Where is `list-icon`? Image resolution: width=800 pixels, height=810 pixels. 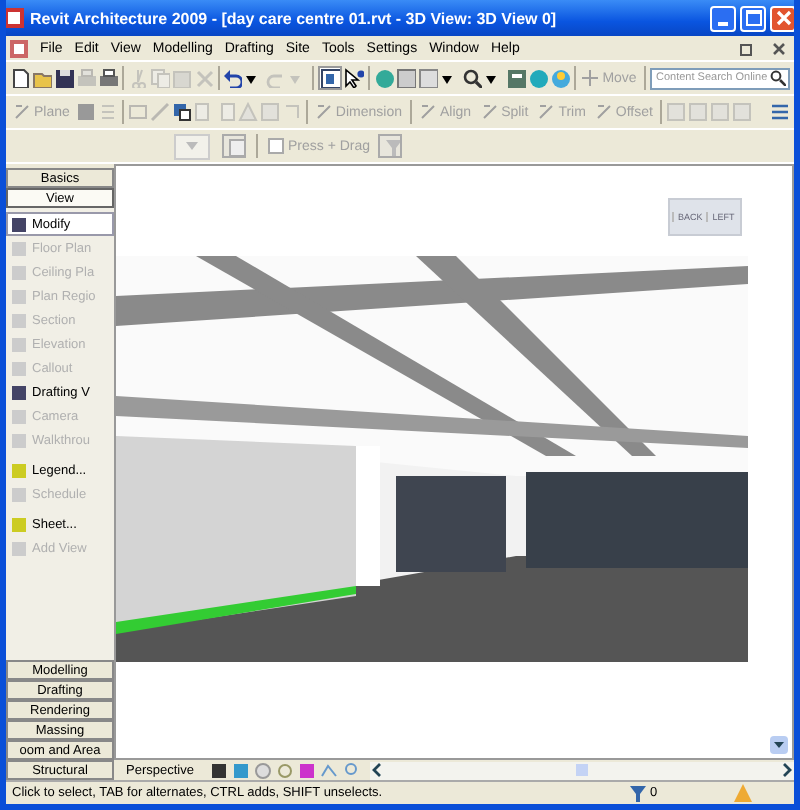 list-icon is located at coordinates (780, 112).